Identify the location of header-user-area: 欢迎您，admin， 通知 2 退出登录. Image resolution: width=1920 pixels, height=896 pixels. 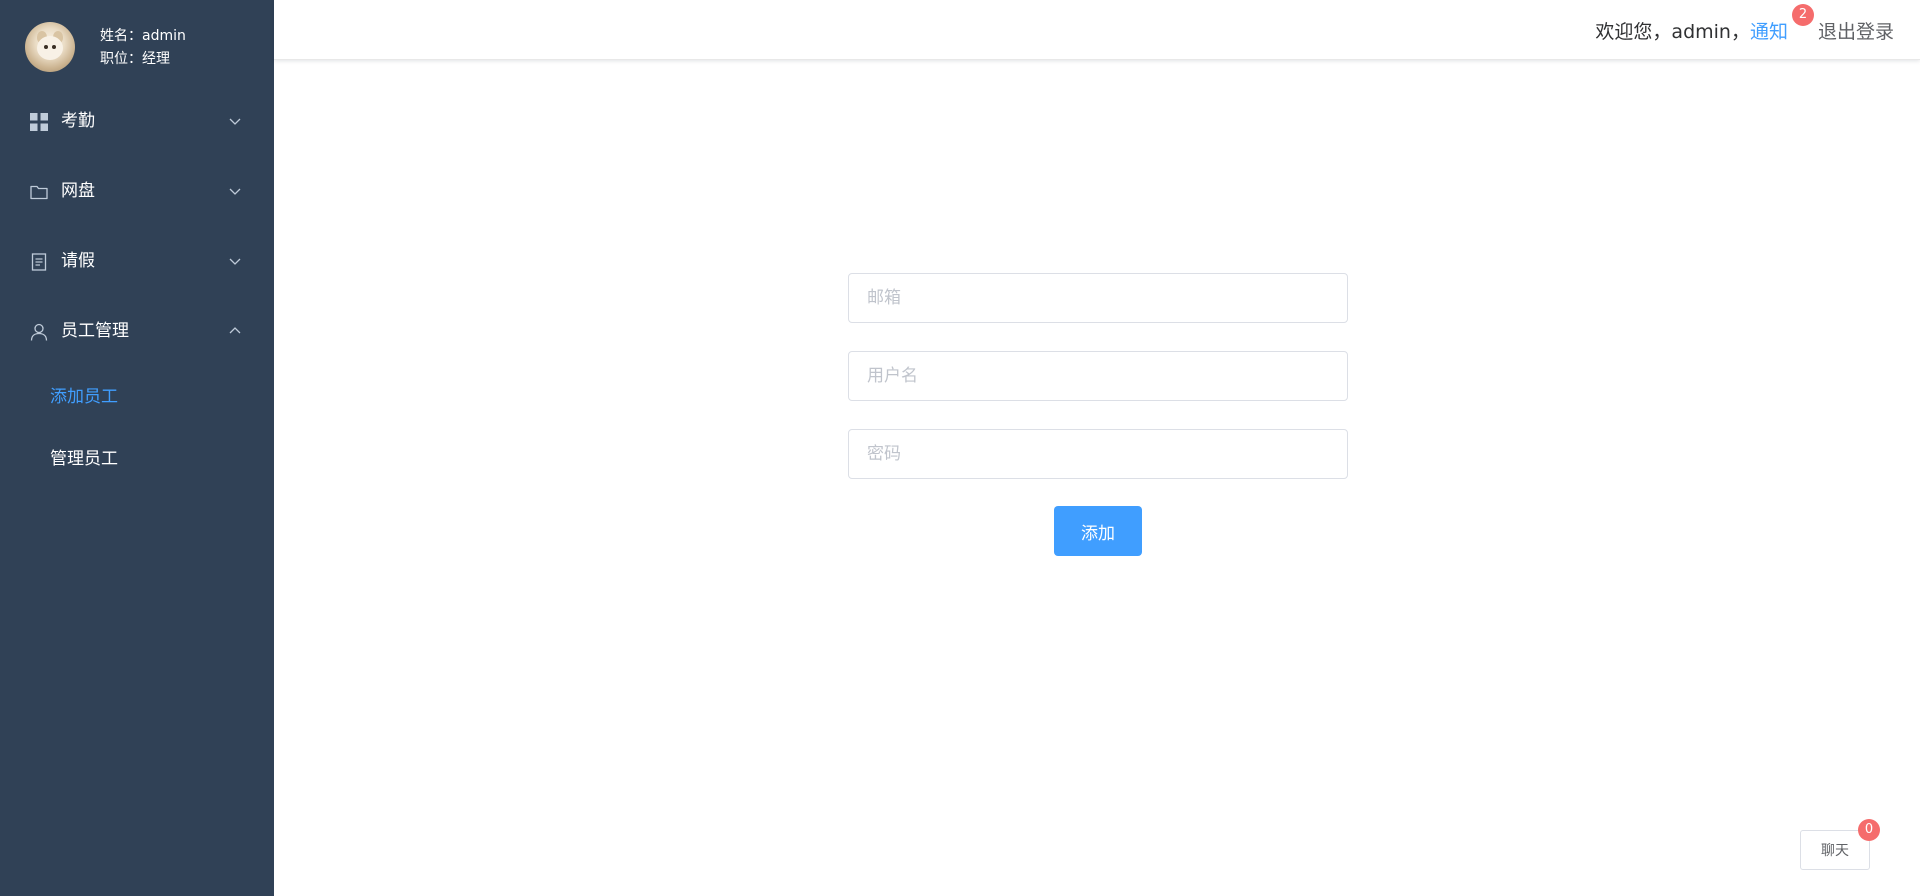
(1744, 30).